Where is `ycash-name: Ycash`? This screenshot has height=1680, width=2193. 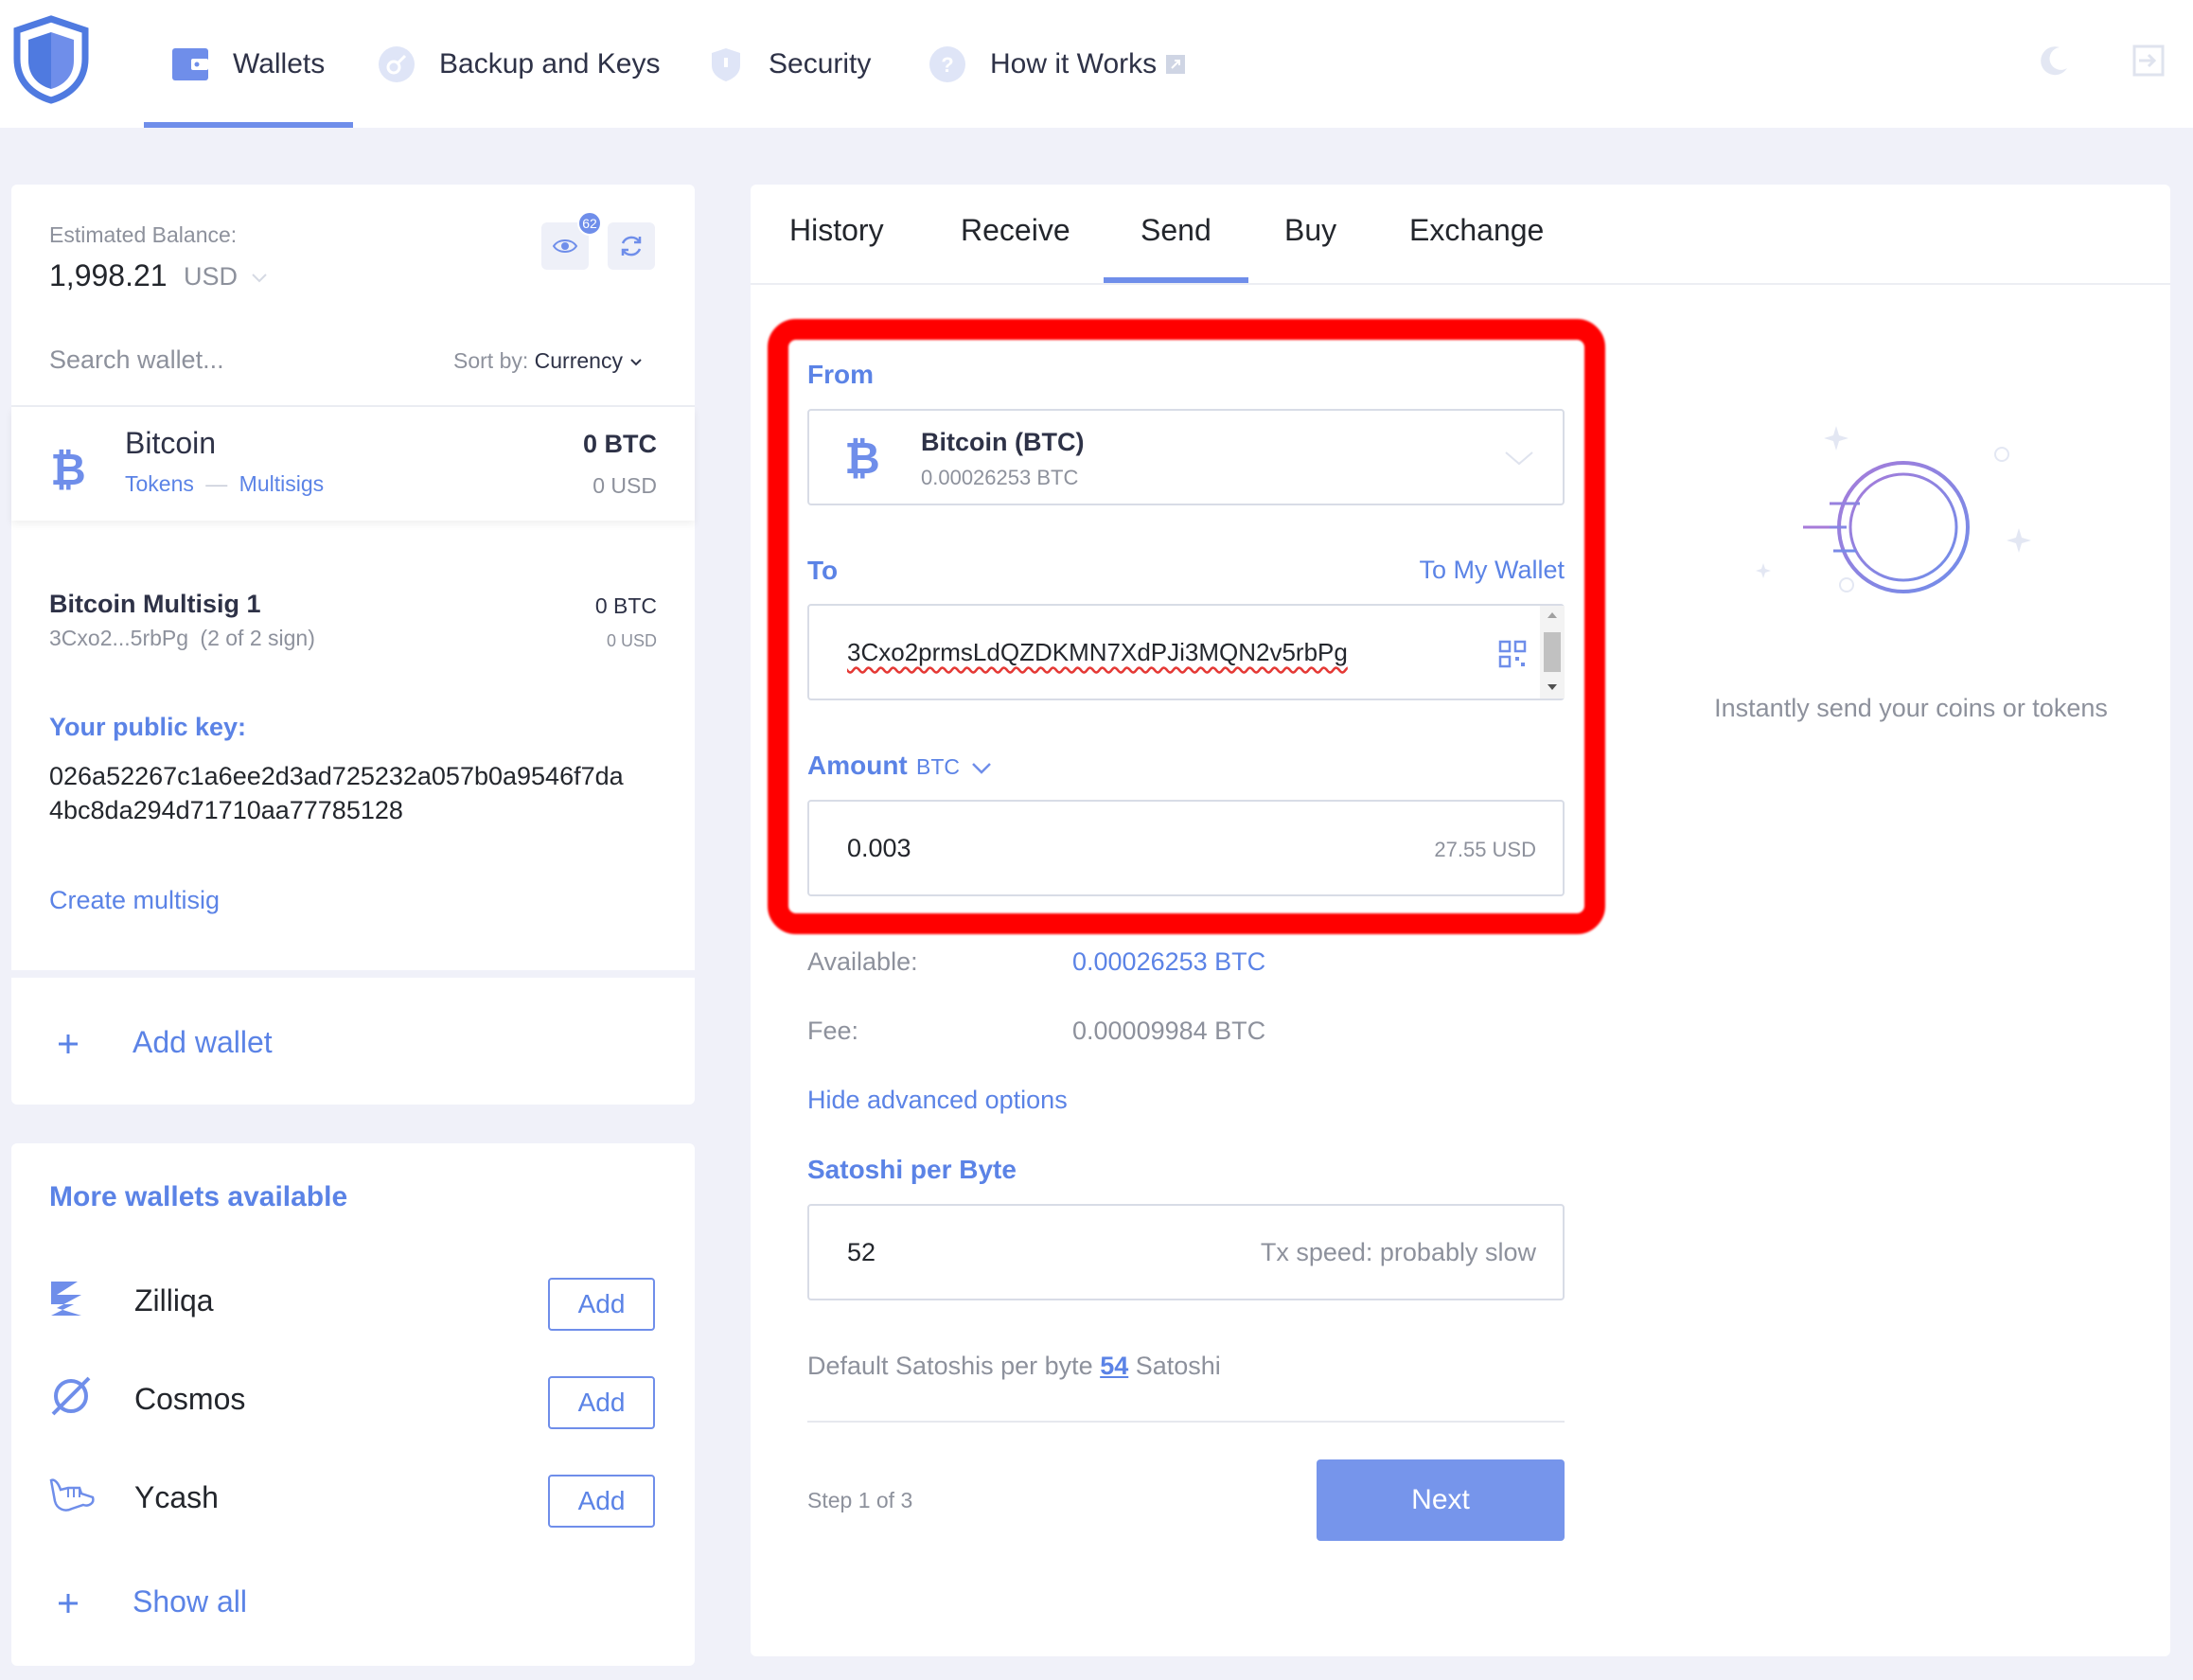 ycash-name: Ycash is located at coordinates (176, 1497).